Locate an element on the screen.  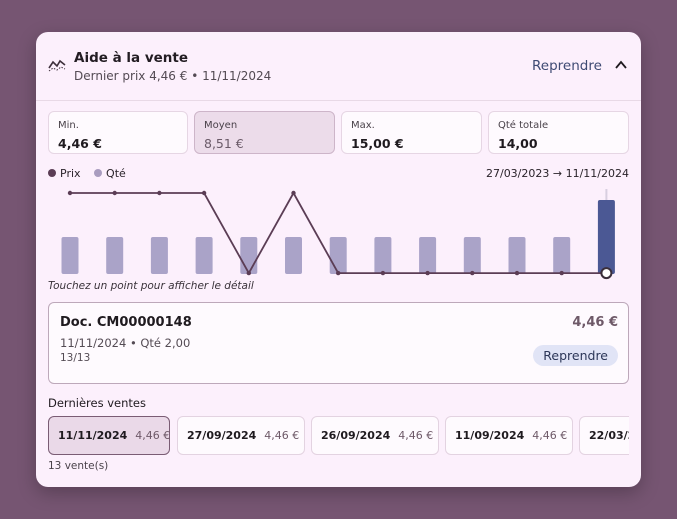
sale-date: 11/09/2024 is located at coordinates (490, 435).